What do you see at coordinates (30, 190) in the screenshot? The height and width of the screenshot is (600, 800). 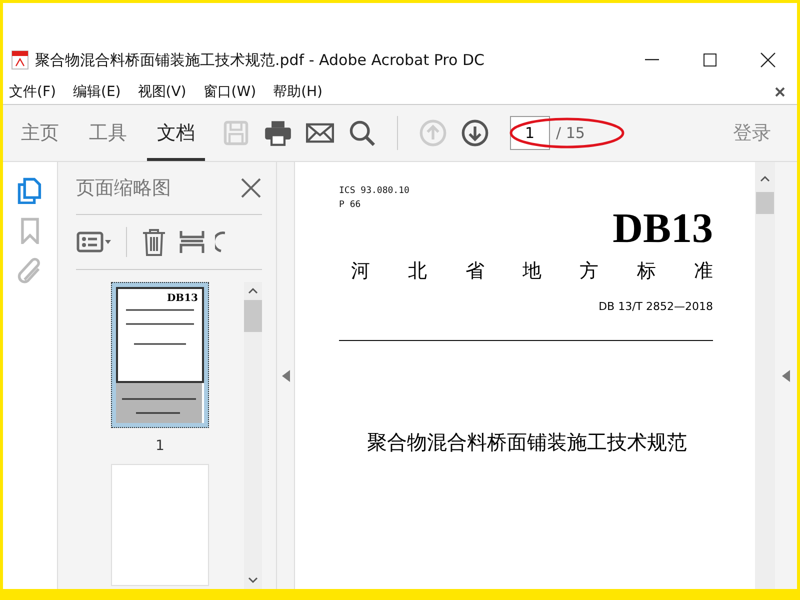 I see `pages-icon` at bounding box center [30, 190].